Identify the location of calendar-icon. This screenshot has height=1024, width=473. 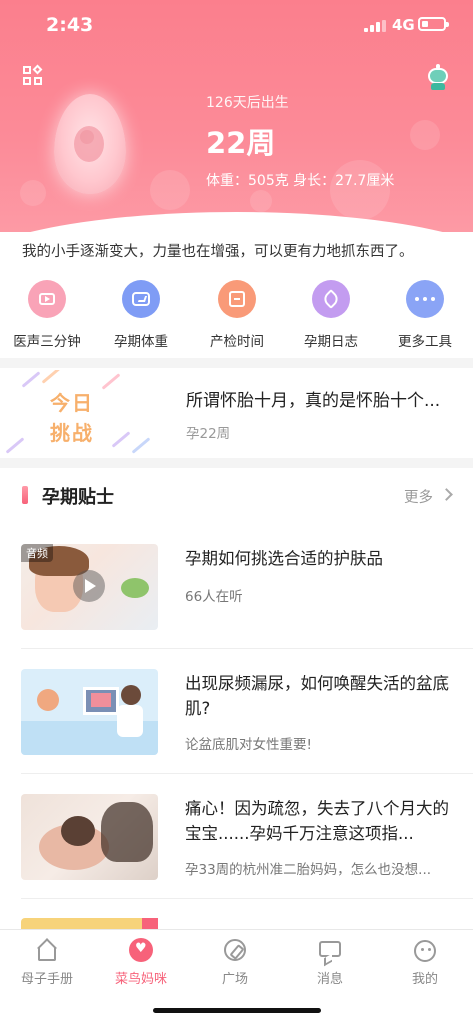
(237, 299).